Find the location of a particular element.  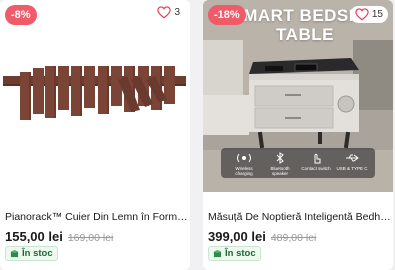

bluetooth-icon is located at coordinates (280, 158).